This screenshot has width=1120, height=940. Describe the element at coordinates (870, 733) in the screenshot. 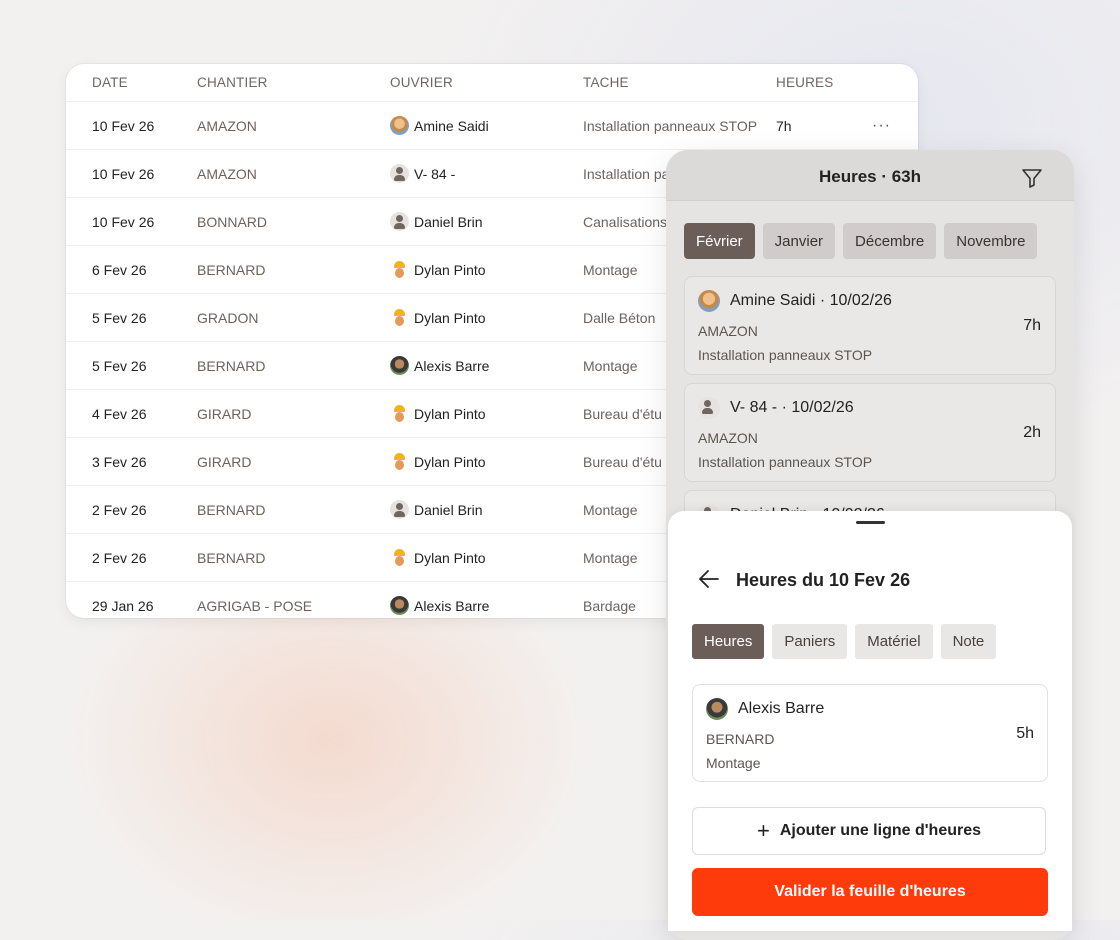

I see `sheet-entry-card: Alexis Barre BERNARD Montage 5h` at that location.